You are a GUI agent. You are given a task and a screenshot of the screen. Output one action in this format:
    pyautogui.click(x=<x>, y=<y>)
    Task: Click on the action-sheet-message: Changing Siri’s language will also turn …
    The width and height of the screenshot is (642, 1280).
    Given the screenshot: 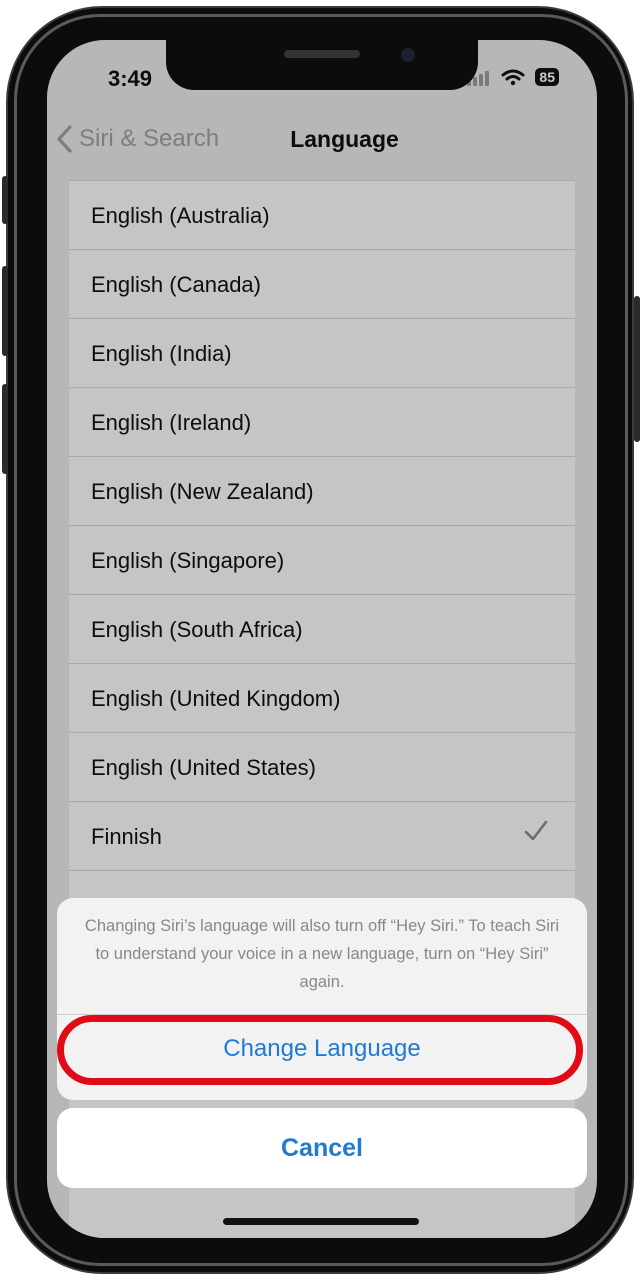 What is the action you would take?
    pyautogui.click(x=322, y=954)
    